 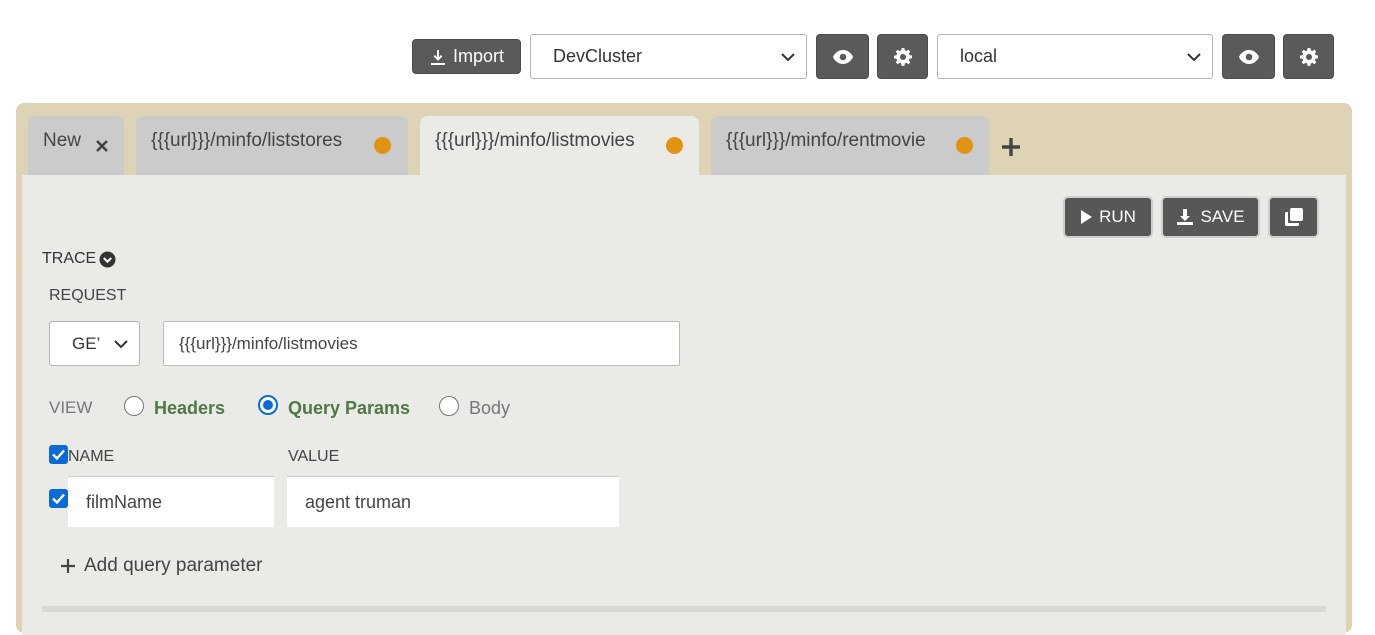 I want to click on cluster-view-button, so click(x=842, y=56).